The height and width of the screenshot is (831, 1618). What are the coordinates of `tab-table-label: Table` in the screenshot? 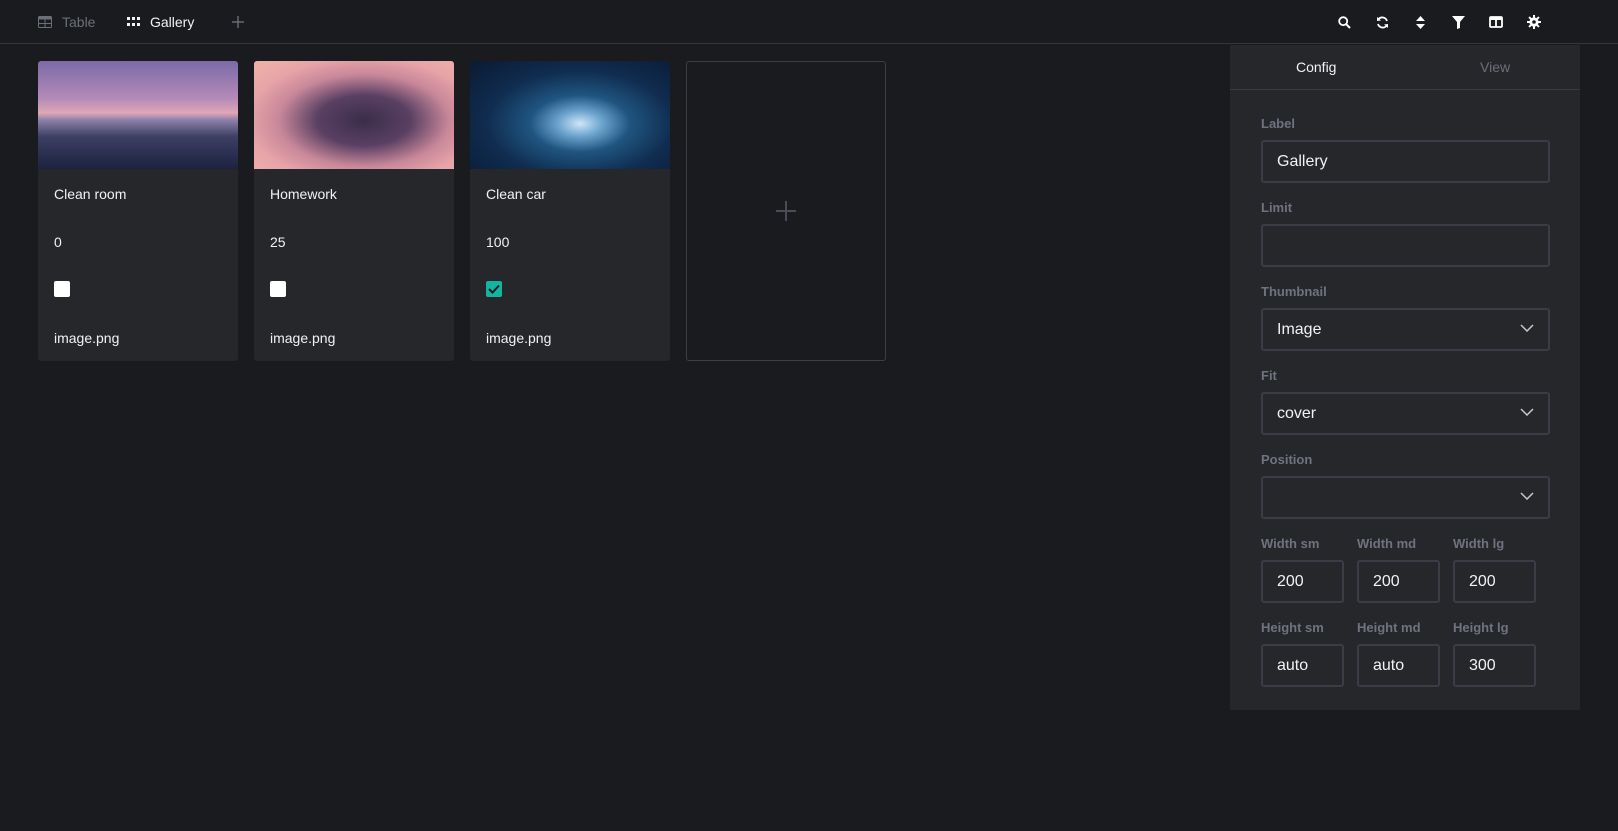 It's located at (79, 22).